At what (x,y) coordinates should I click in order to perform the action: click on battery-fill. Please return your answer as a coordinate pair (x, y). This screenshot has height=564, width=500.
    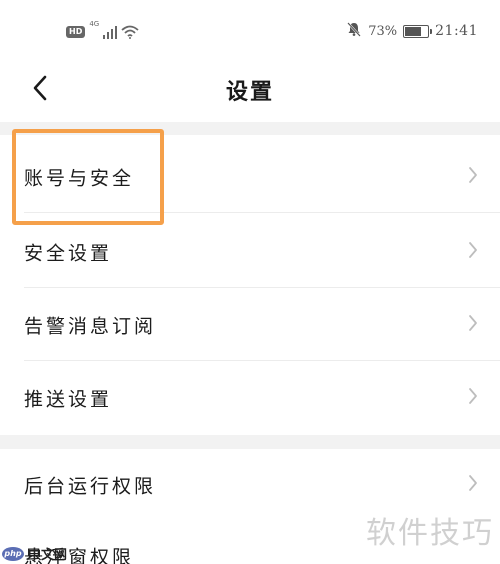
    Looking at the image, I should click on (413, 31).